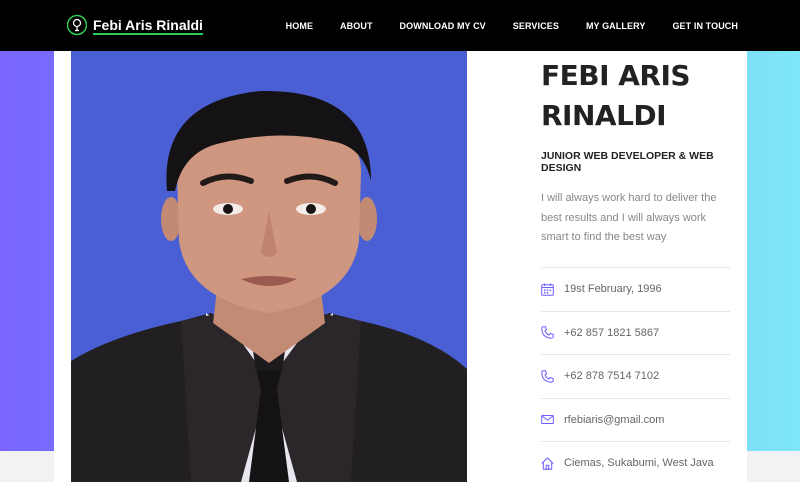 Image resolution: width=800 pixels, height=482 pixels. Describe the element at coordinates (443, 26) in the screenshot. I see `nav-download-cv: DOWNLOAD MY CV` at that location.